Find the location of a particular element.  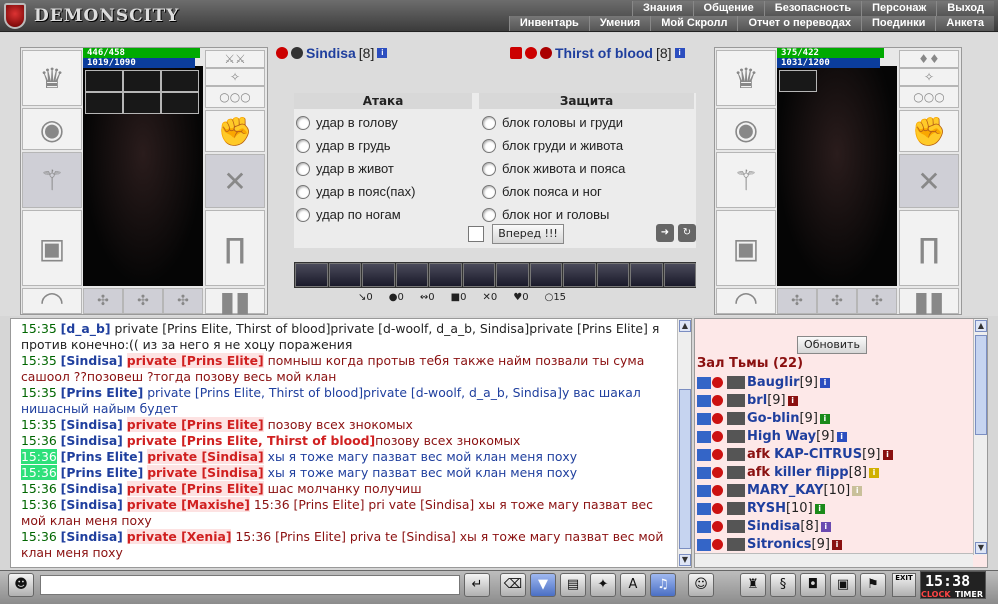

translit-icon: A is located at coordinates (633, 585).